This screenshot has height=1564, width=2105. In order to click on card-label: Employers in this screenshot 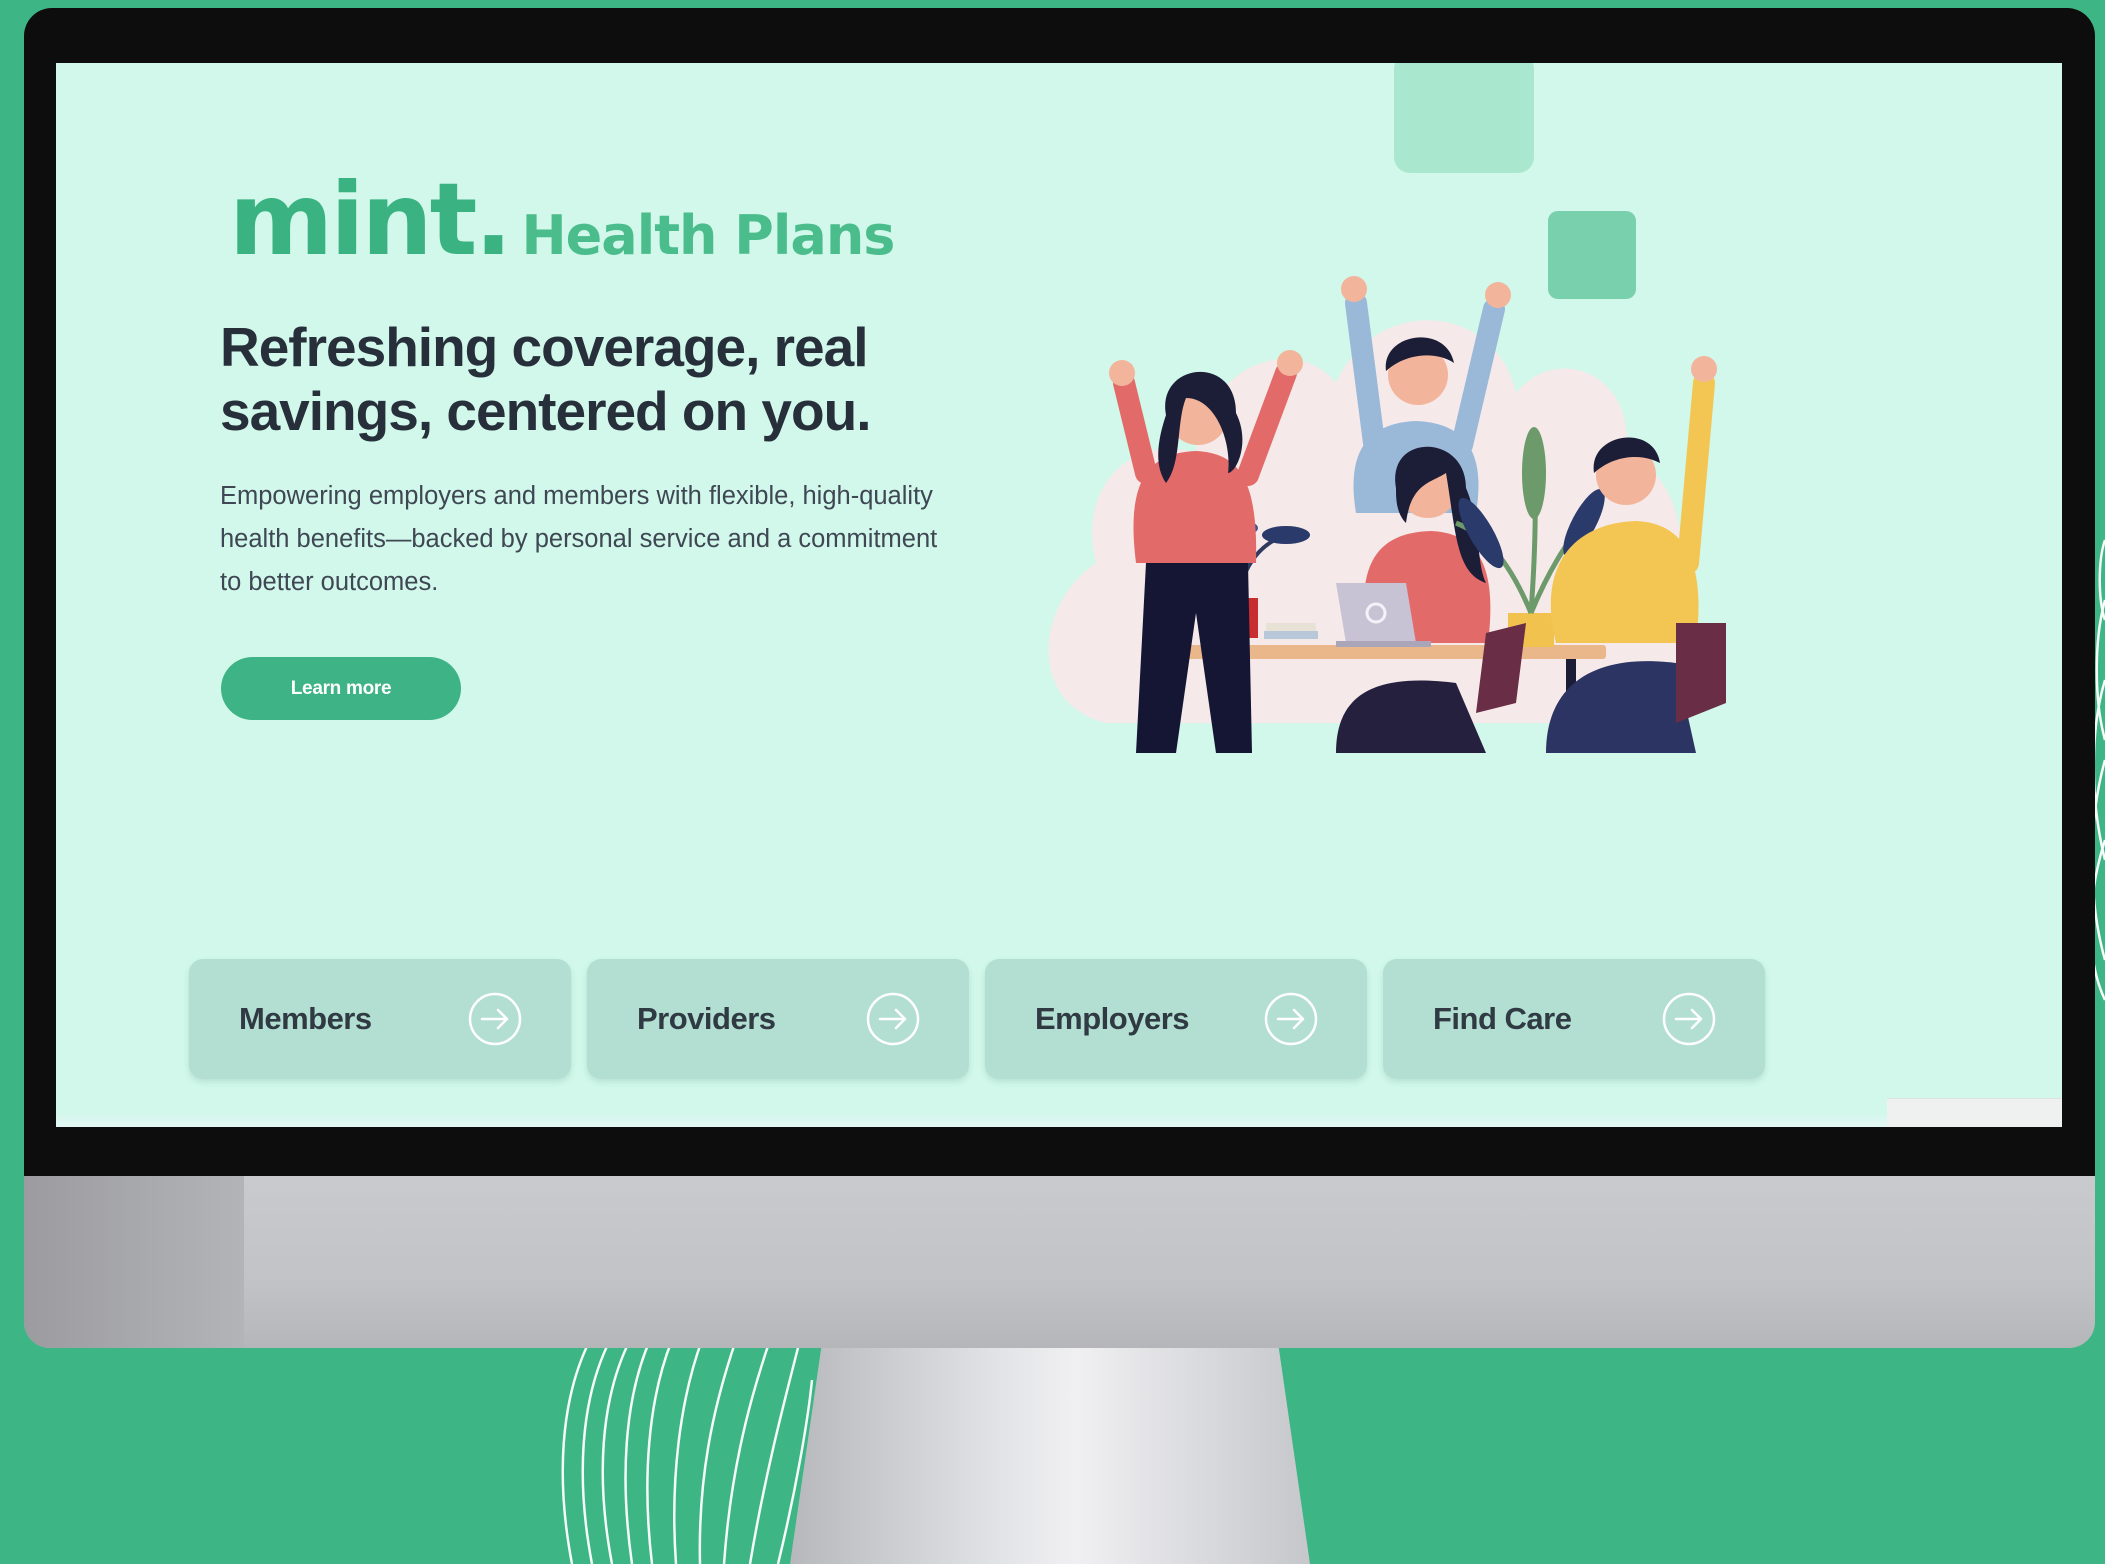, I will do `click(1112, 1018)`.